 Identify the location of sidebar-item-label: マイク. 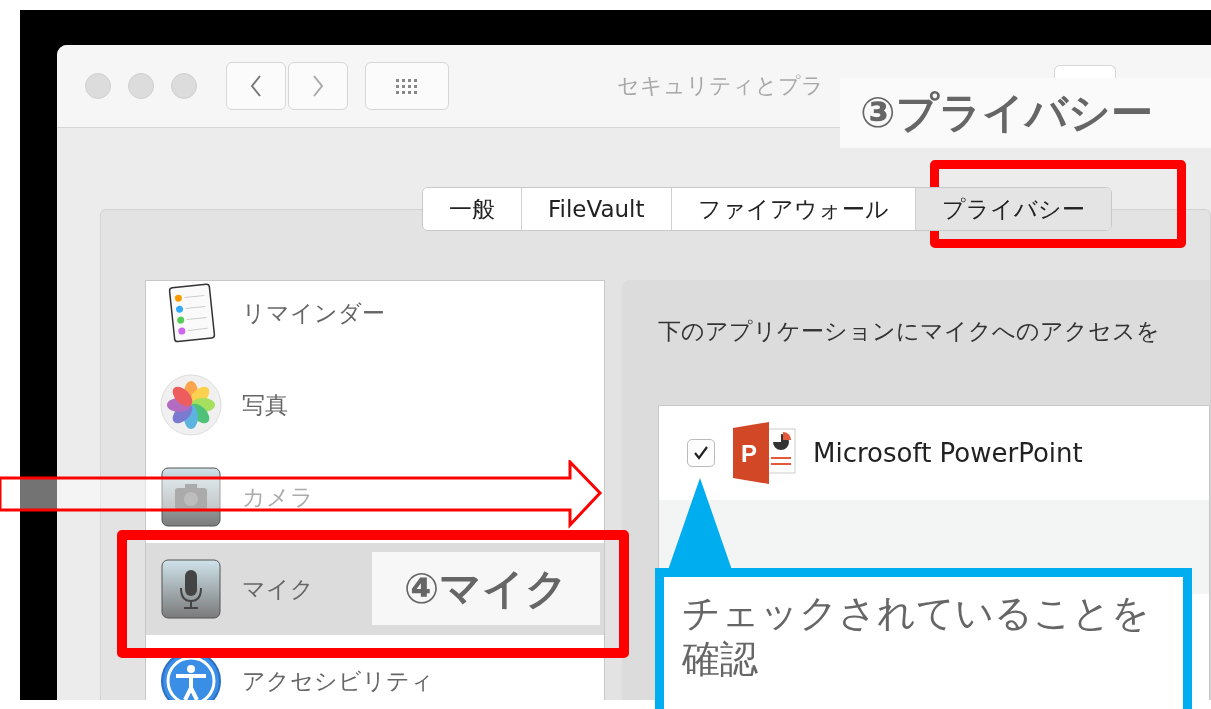
(278, 589).